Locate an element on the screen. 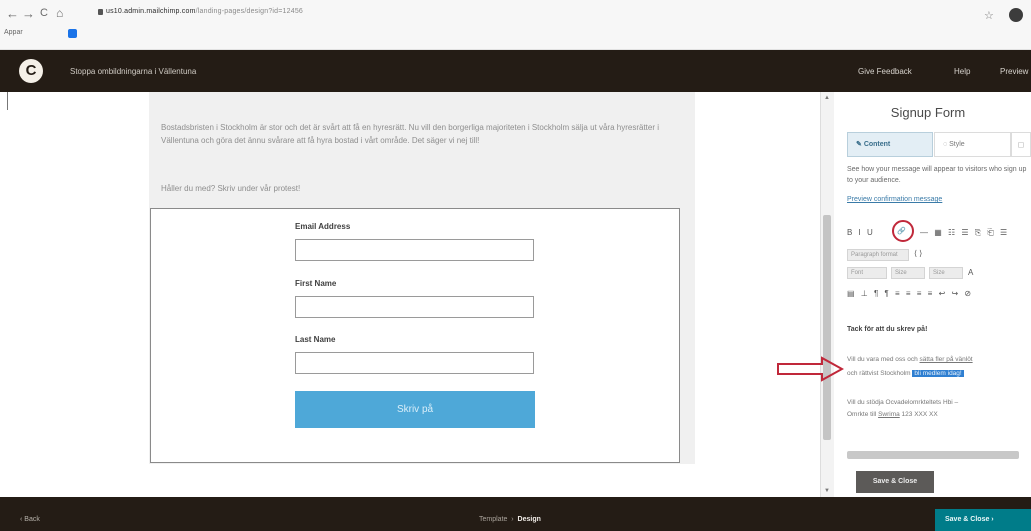 Image resolution: width=1031 pixels, height=531 pixels. confirmation-message-editor is located at coordinates (932, 382).